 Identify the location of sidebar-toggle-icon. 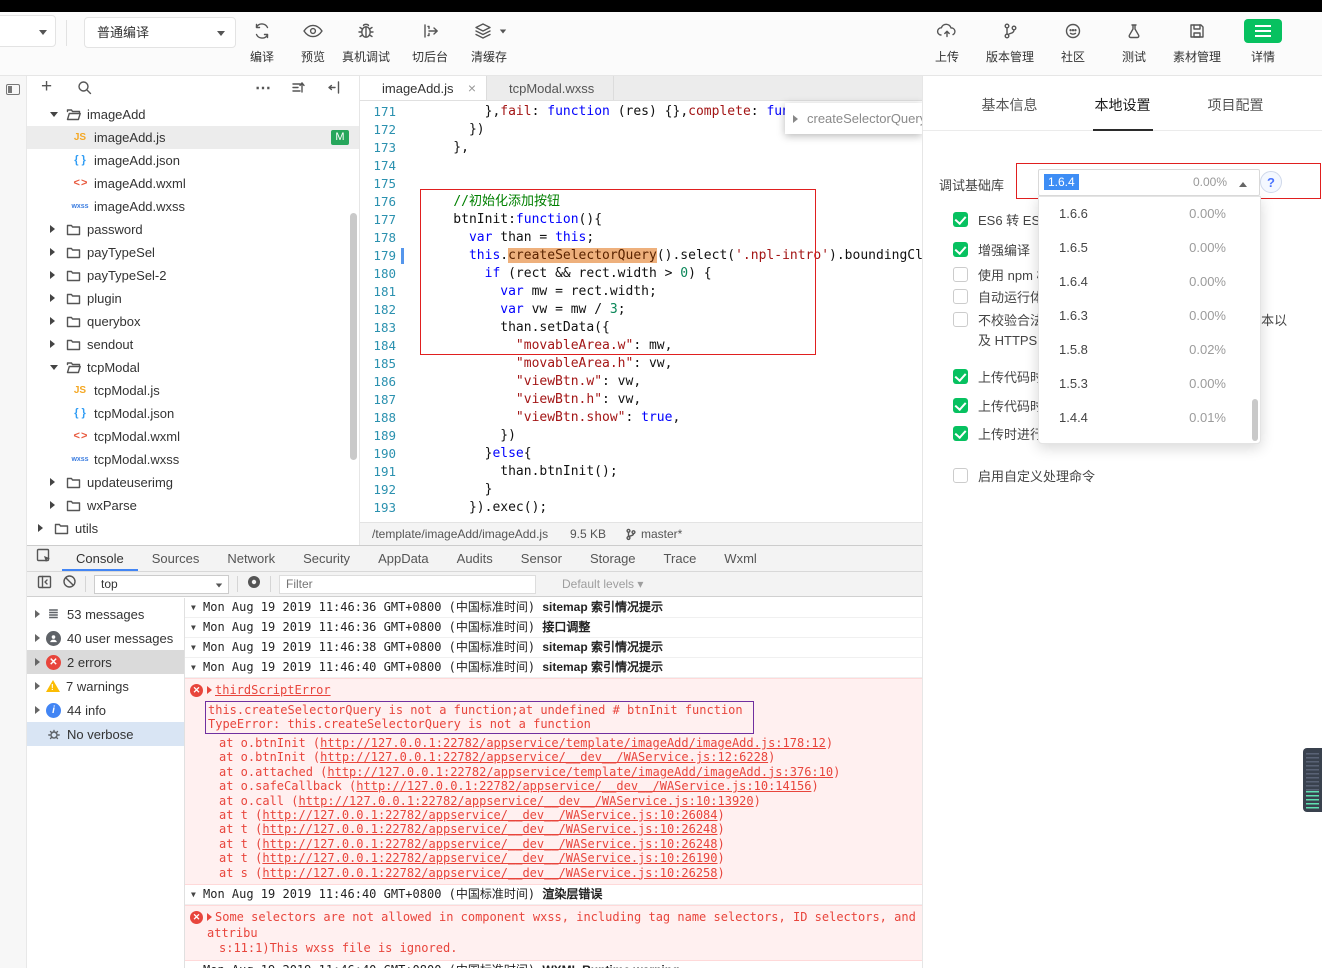
(44, 584).